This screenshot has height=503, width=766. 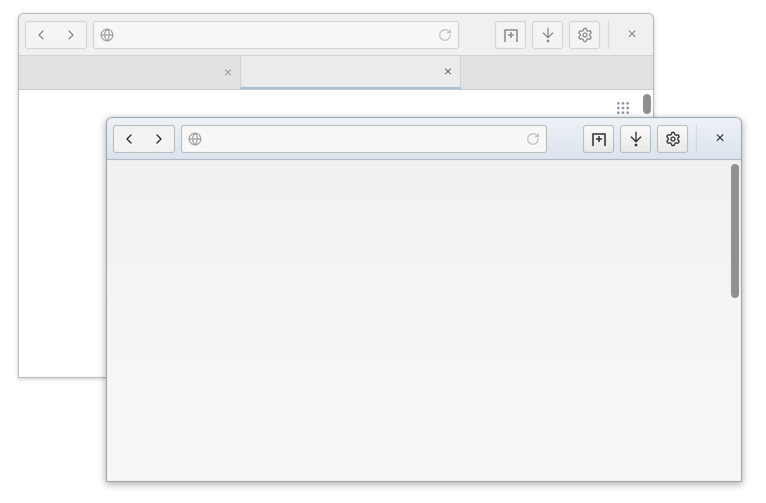 I want to click on settings-button, so click(x=672, y=138).